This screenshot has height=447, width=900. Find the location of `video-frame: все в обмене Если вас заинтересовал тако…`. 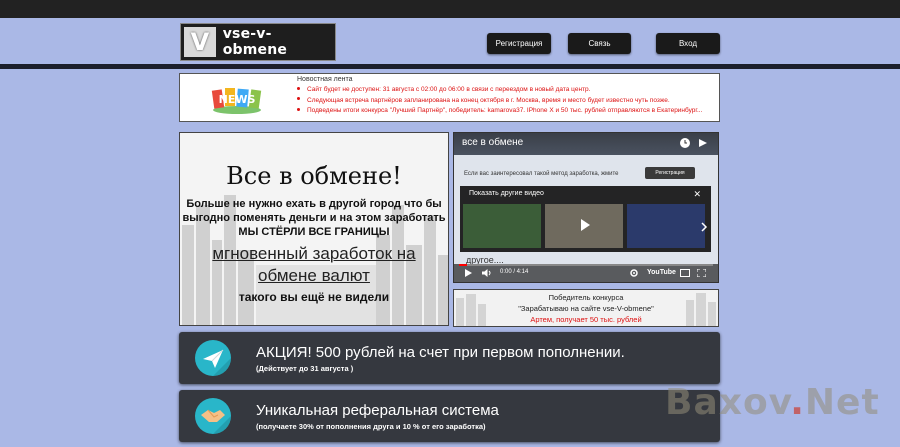

video-frame: все в обмене Если вас заинтересовал тако… is located at coordinates (586, 207).